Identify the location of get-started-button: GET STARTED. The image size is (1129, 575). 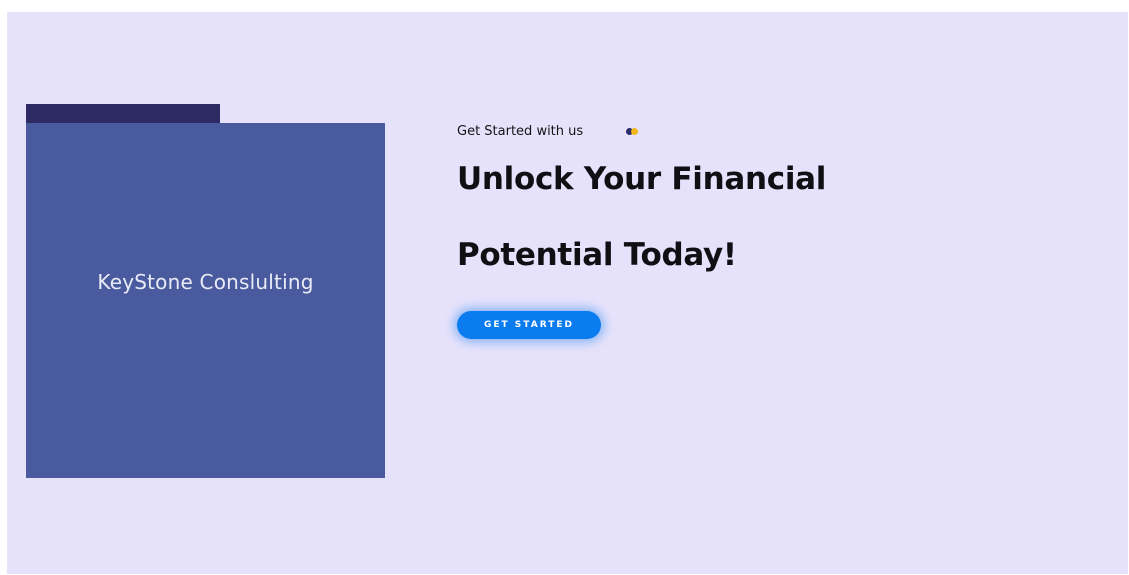
(529, 325).